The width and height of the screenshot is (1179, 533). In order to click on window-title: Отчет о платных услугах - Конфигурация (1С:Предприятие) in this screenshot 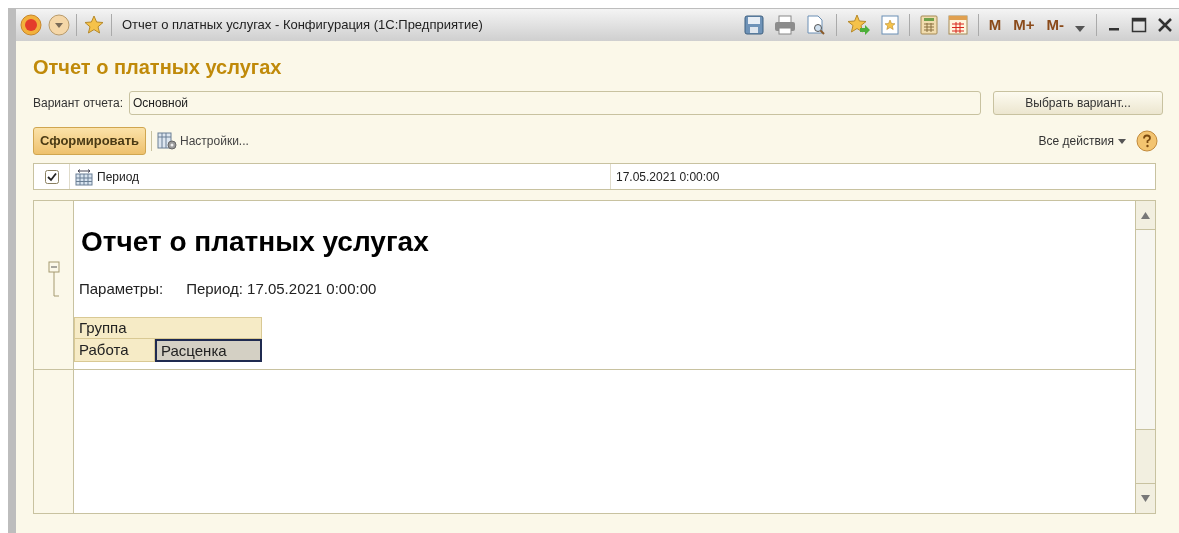, I will do `click(302, 25)`.